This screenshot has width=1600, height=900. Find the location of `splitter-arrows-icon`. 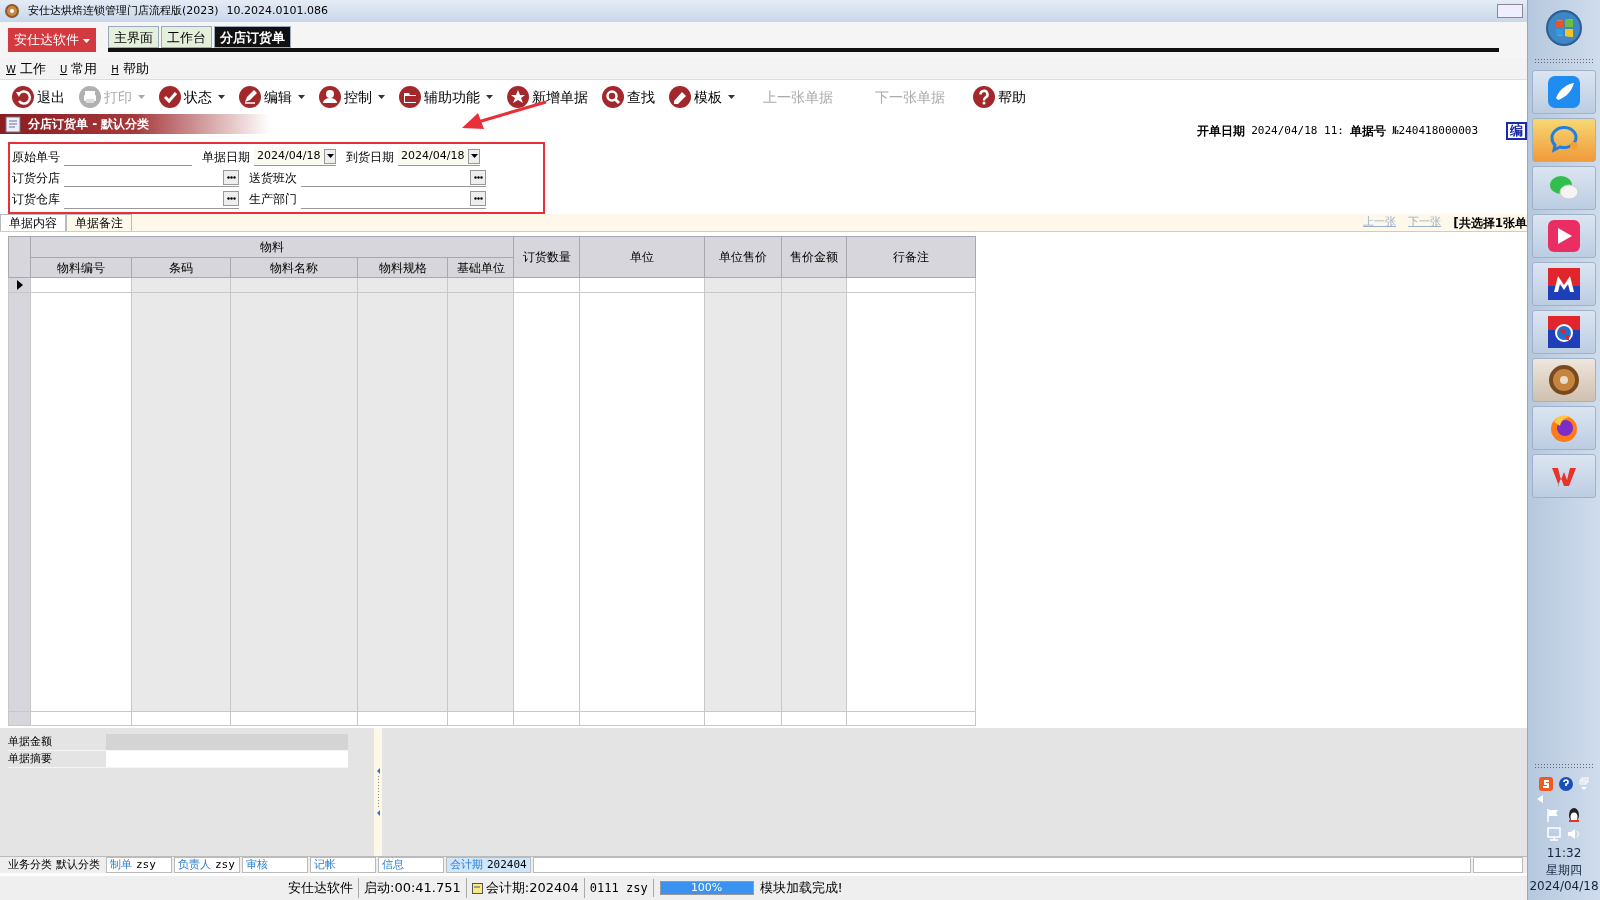

splitter-arrows-icon is located at coordinates (378, 792).